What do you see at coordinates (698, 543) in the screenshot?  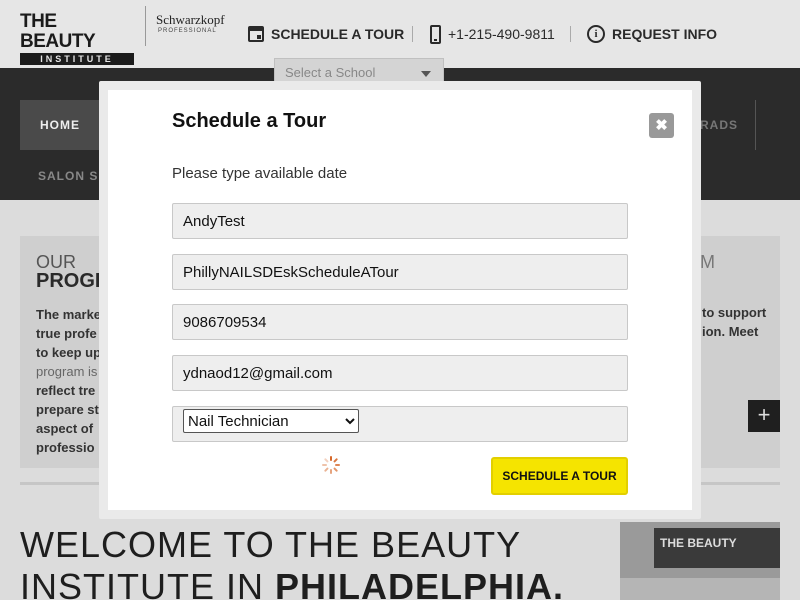 I see `photo-sign-text: THE BEAUTY` at bounding box center [698, 543].